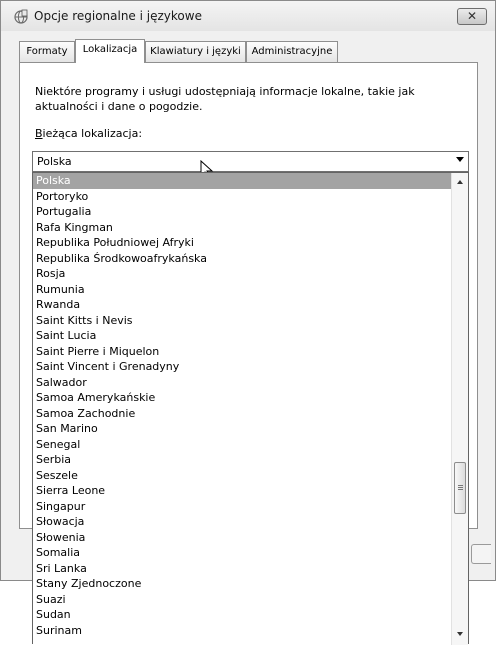 This screenshot has width=496, height=645. What do you see at coordinates (242, 197) in the screenshot?
I see `list-item: Portoryko` at bounding box center [242, 197].